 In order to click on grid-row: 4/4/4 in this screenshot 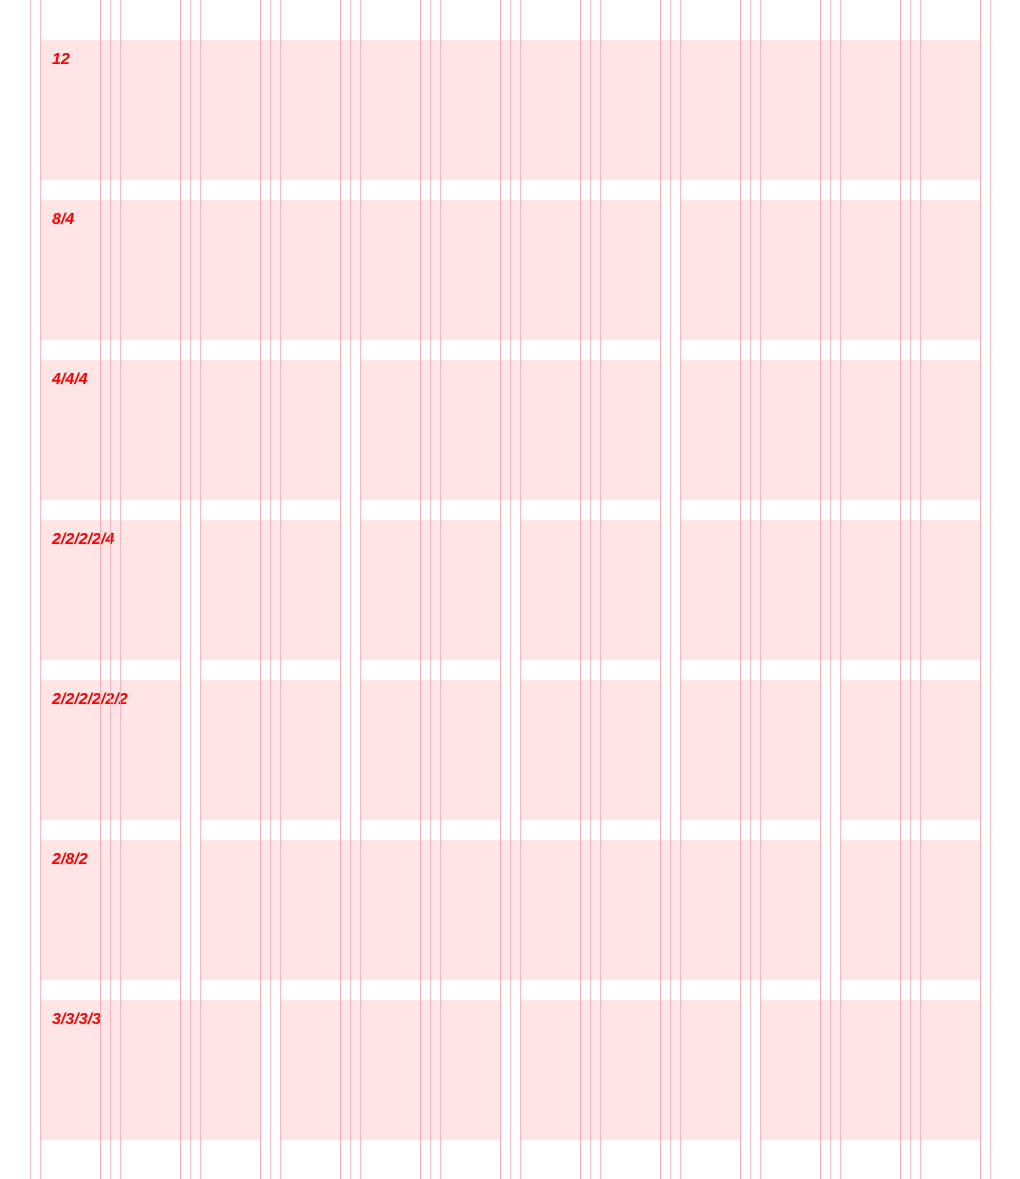, I will do `click(510, 430)`.